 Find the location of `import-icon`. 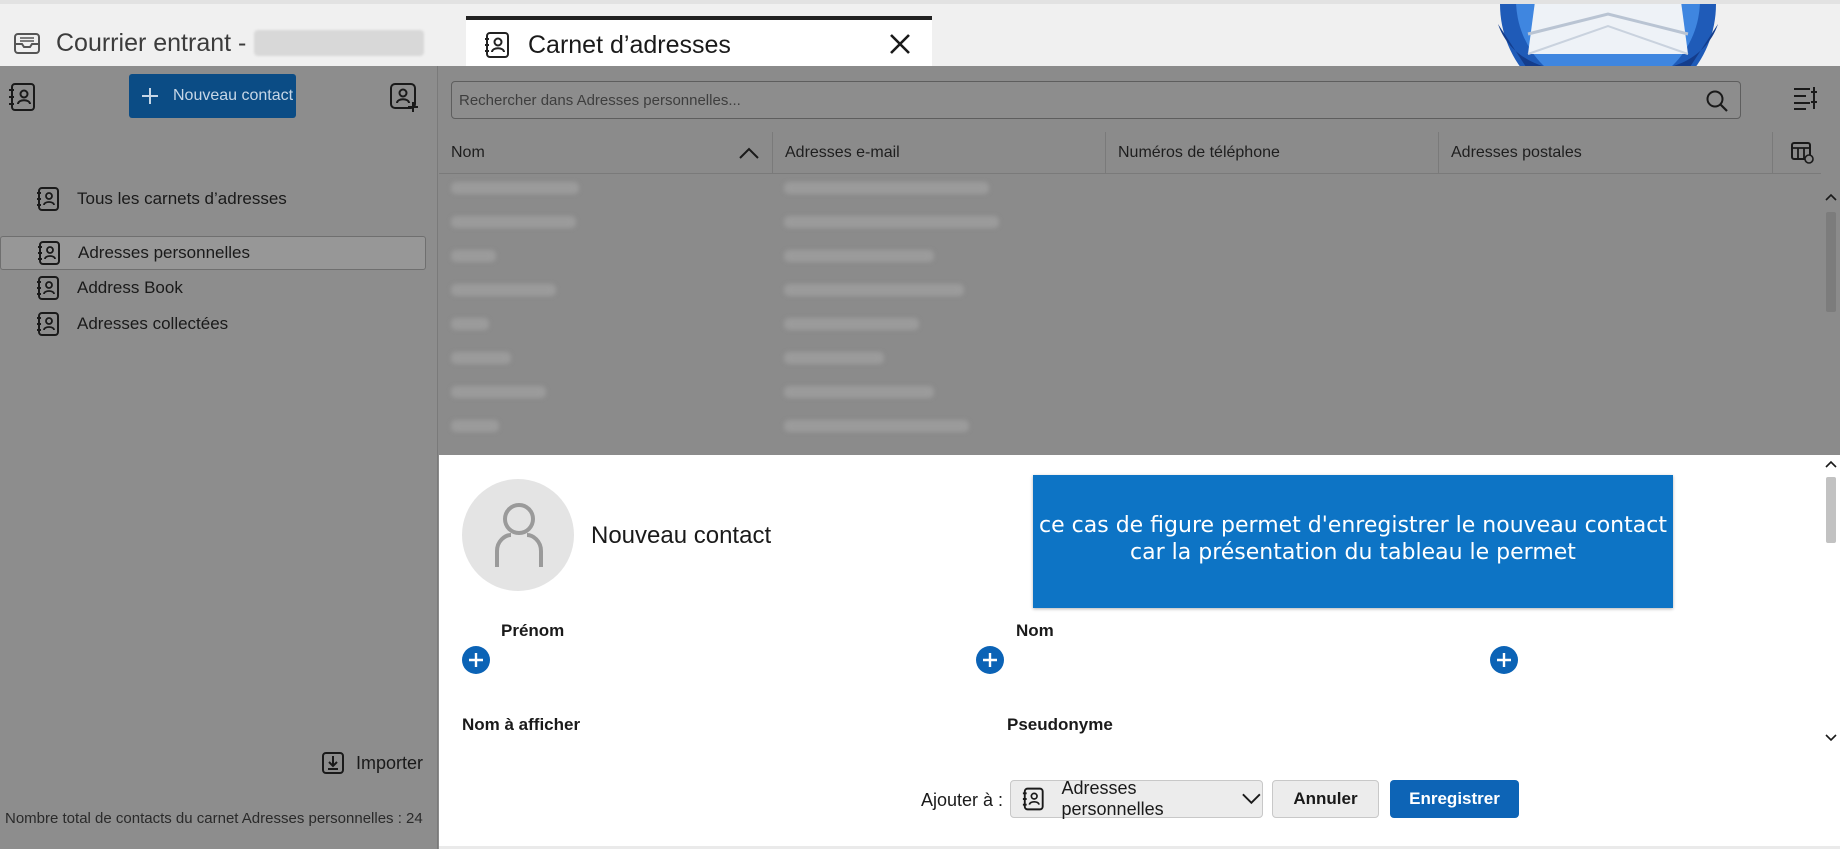

import-icon is located at coordinates (333, 763).